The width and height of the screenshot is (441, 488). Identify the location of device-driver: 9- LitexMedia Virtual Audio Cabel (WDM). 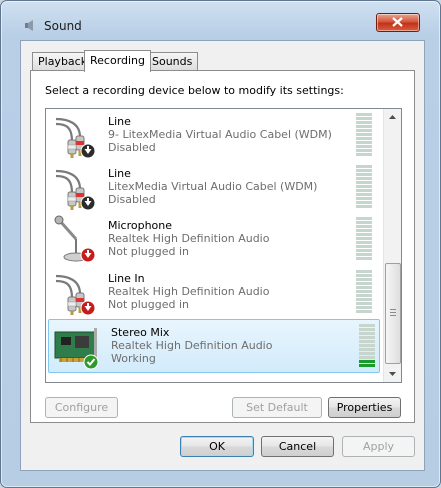
(220, 134).